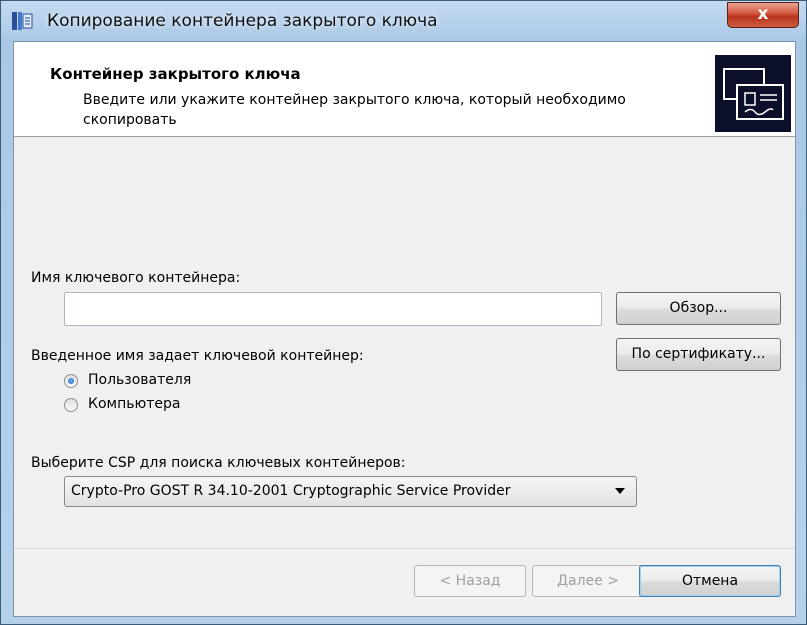 The width and height of the screenshot is (807, 625). What do you see at coordinates (175, 74) in the screenshot?
I see `page-title: Контейнер закрытого ключа` at bounding box center [175, 74].